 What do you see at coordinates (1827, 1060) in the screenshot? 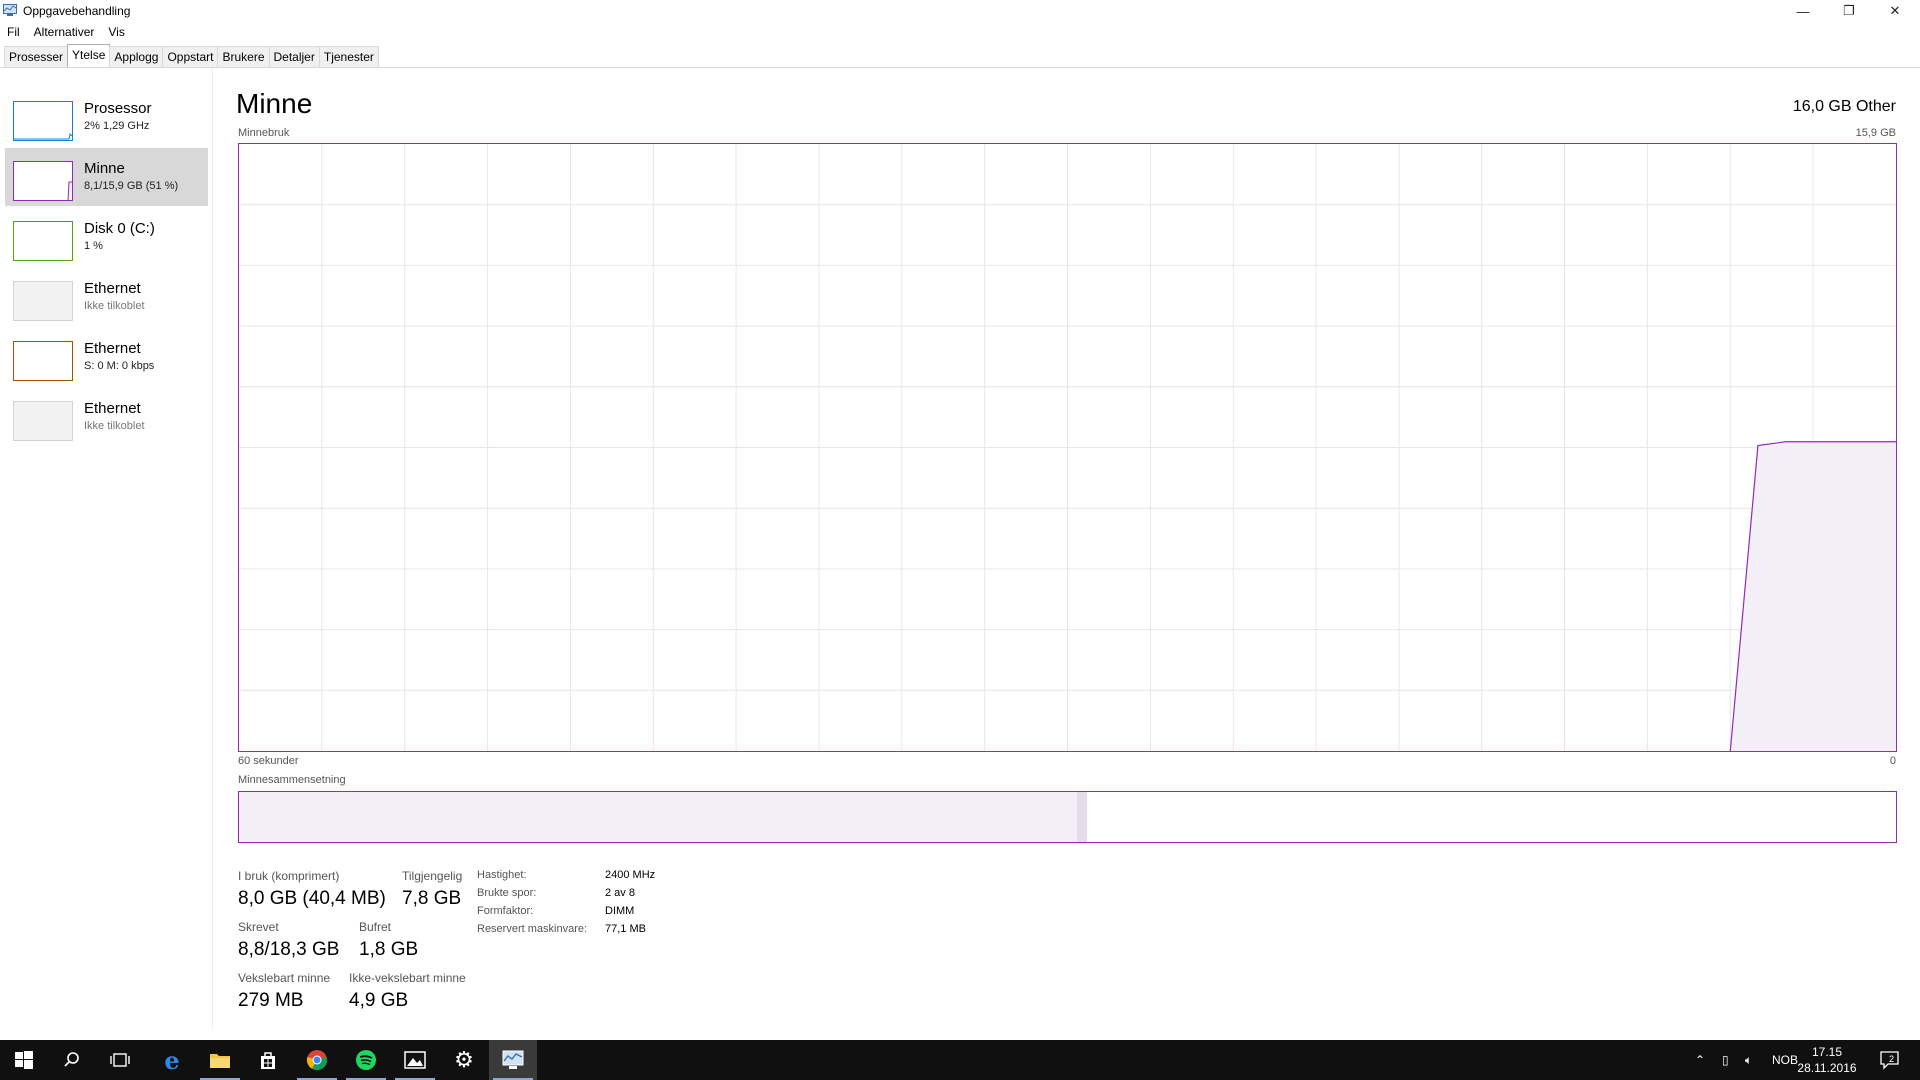
I see `taskbar-clock: 17.15 28.11.2016` at bounding box center [1827, 1060].